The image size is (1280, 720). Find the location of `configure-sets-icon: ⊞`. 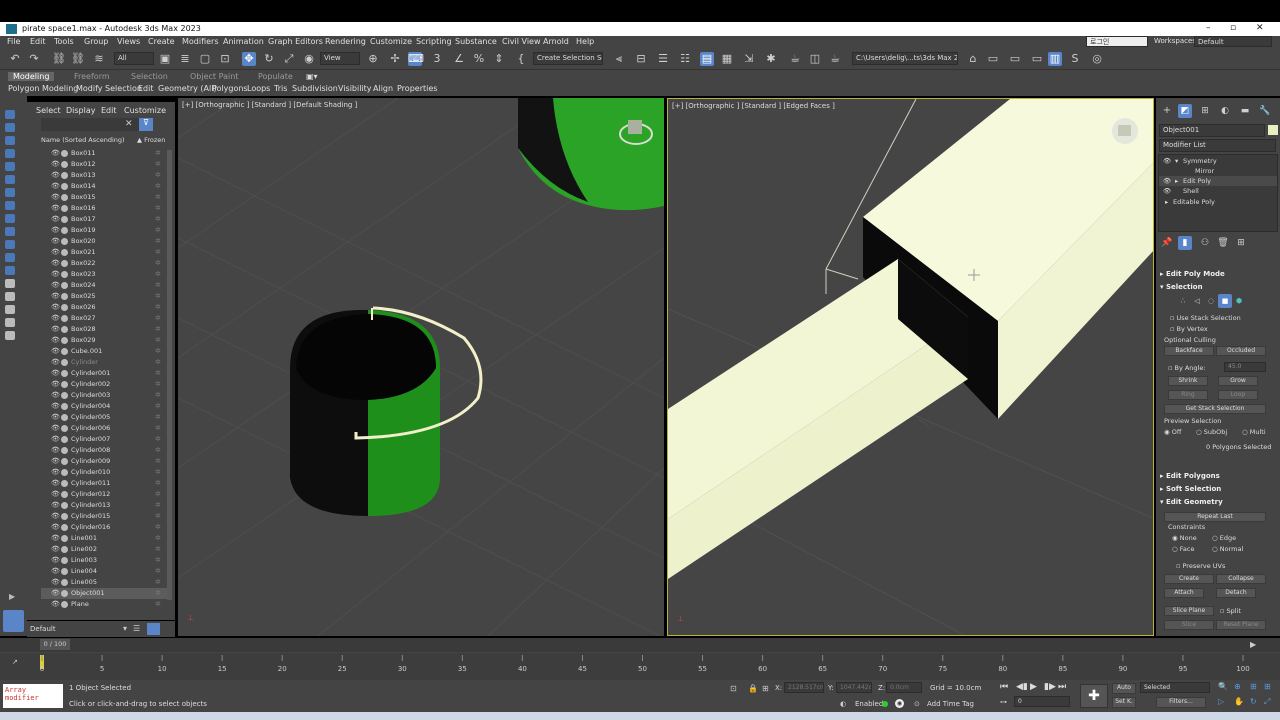

configure-sets-icon: ⊞ is located at coordinates (1241, 243).